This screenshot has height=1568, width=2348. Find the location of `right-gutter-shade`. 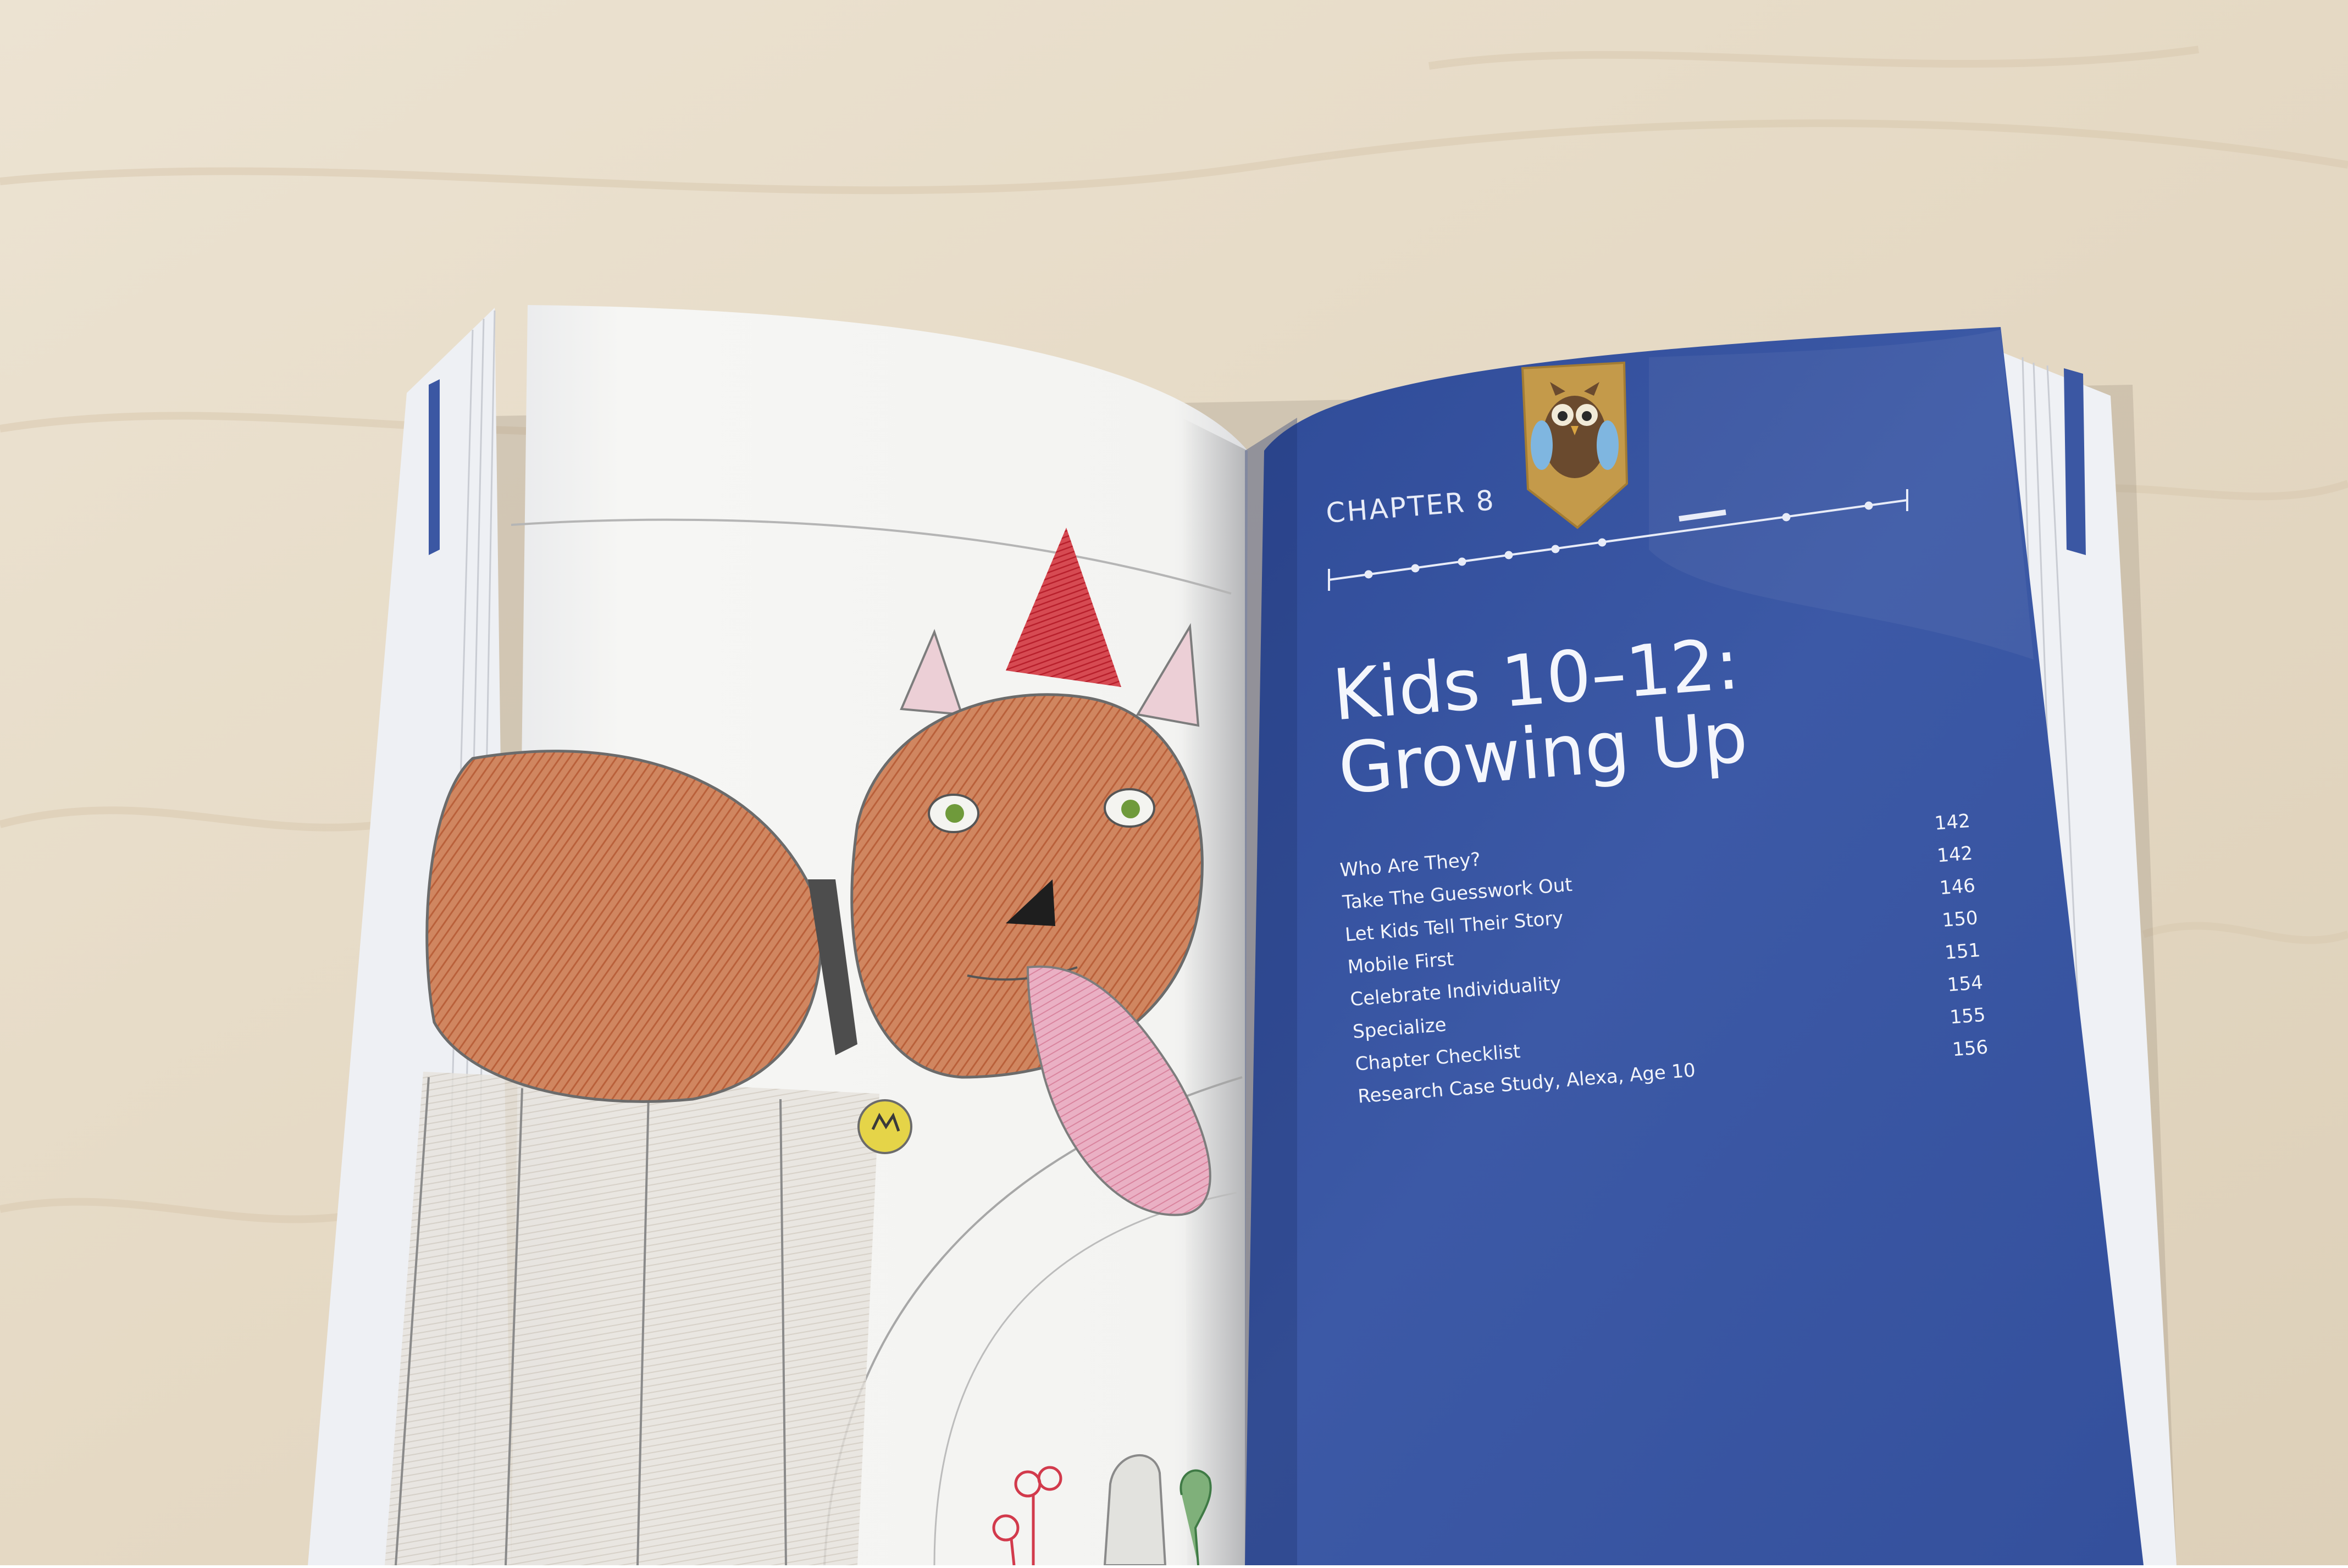

right-gutter-shade is located at coordinates (1271, 991).